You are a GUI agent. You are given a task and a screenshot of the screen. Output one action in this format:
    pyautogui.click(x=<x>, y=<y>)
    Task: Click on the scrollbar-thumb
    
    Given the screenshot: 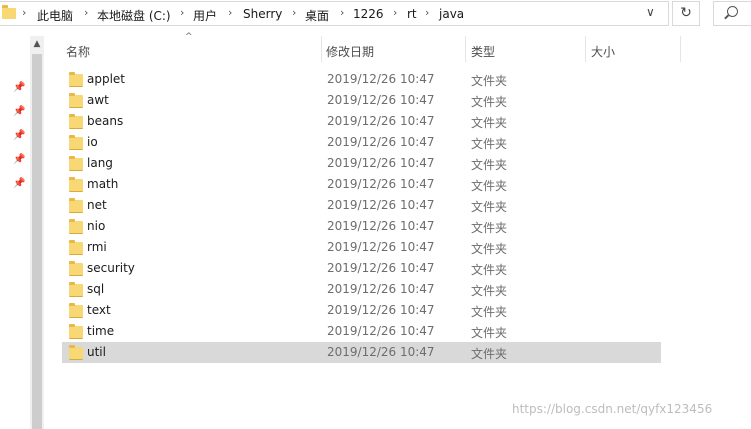 What is the action you would take?
    pyautogui.click(x=37, y=241)
    